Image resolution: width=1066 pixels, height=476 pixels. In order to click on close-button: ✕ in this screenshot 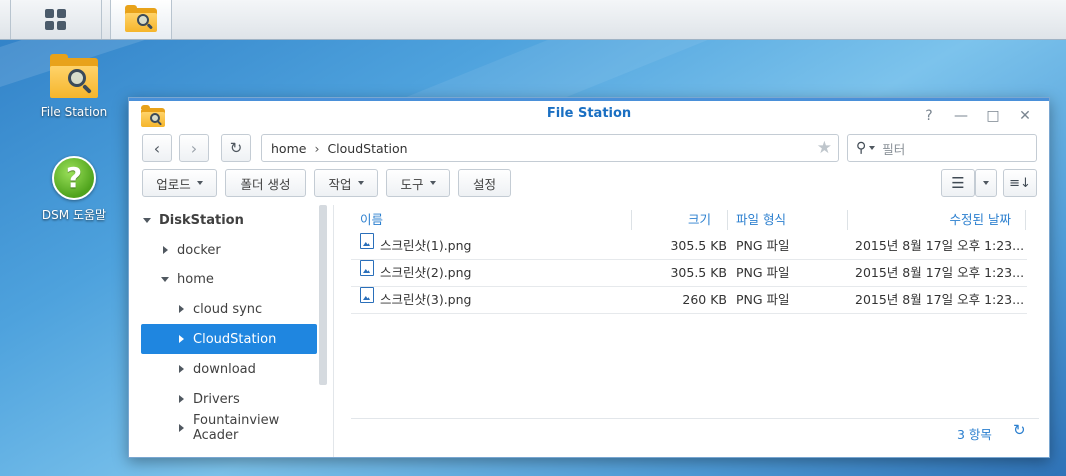, I will do `click(1025, 116)`.